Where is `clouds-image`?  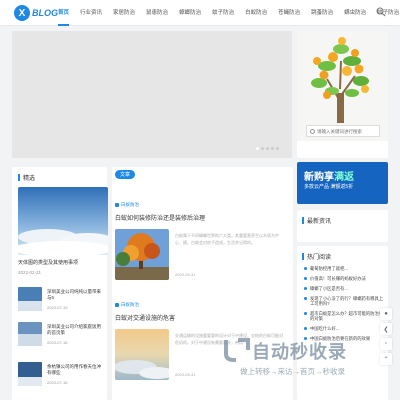
clouds-image is located at coordinates (142, 354).